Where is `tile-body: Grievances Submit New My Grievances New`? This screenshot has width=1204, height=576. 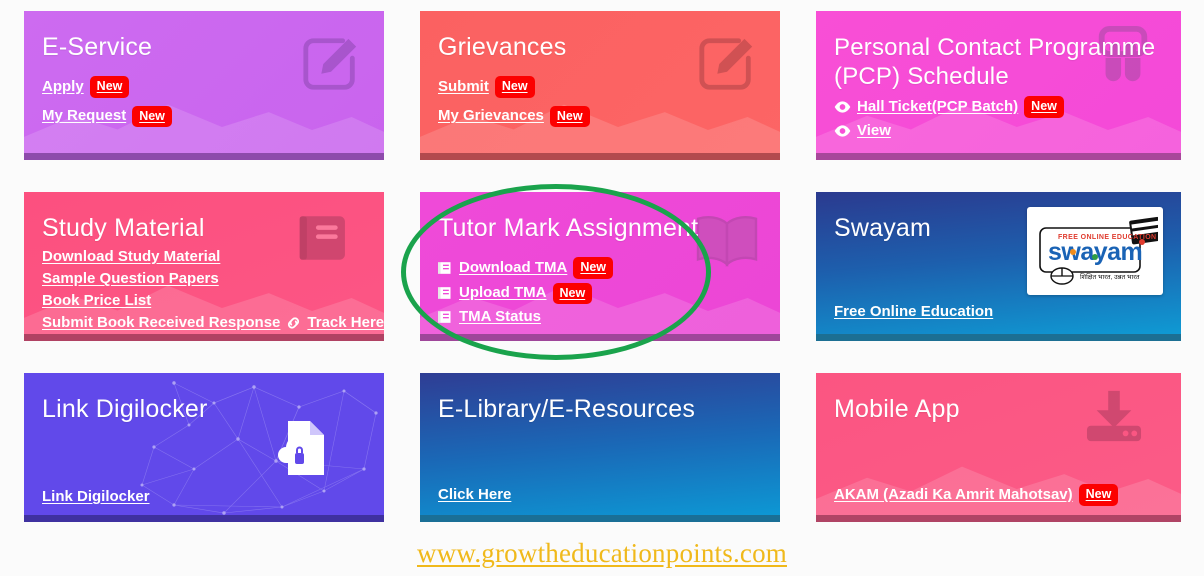 tile-body: Grievances Submit New My Grievances New is located at coordinates (598, 80).